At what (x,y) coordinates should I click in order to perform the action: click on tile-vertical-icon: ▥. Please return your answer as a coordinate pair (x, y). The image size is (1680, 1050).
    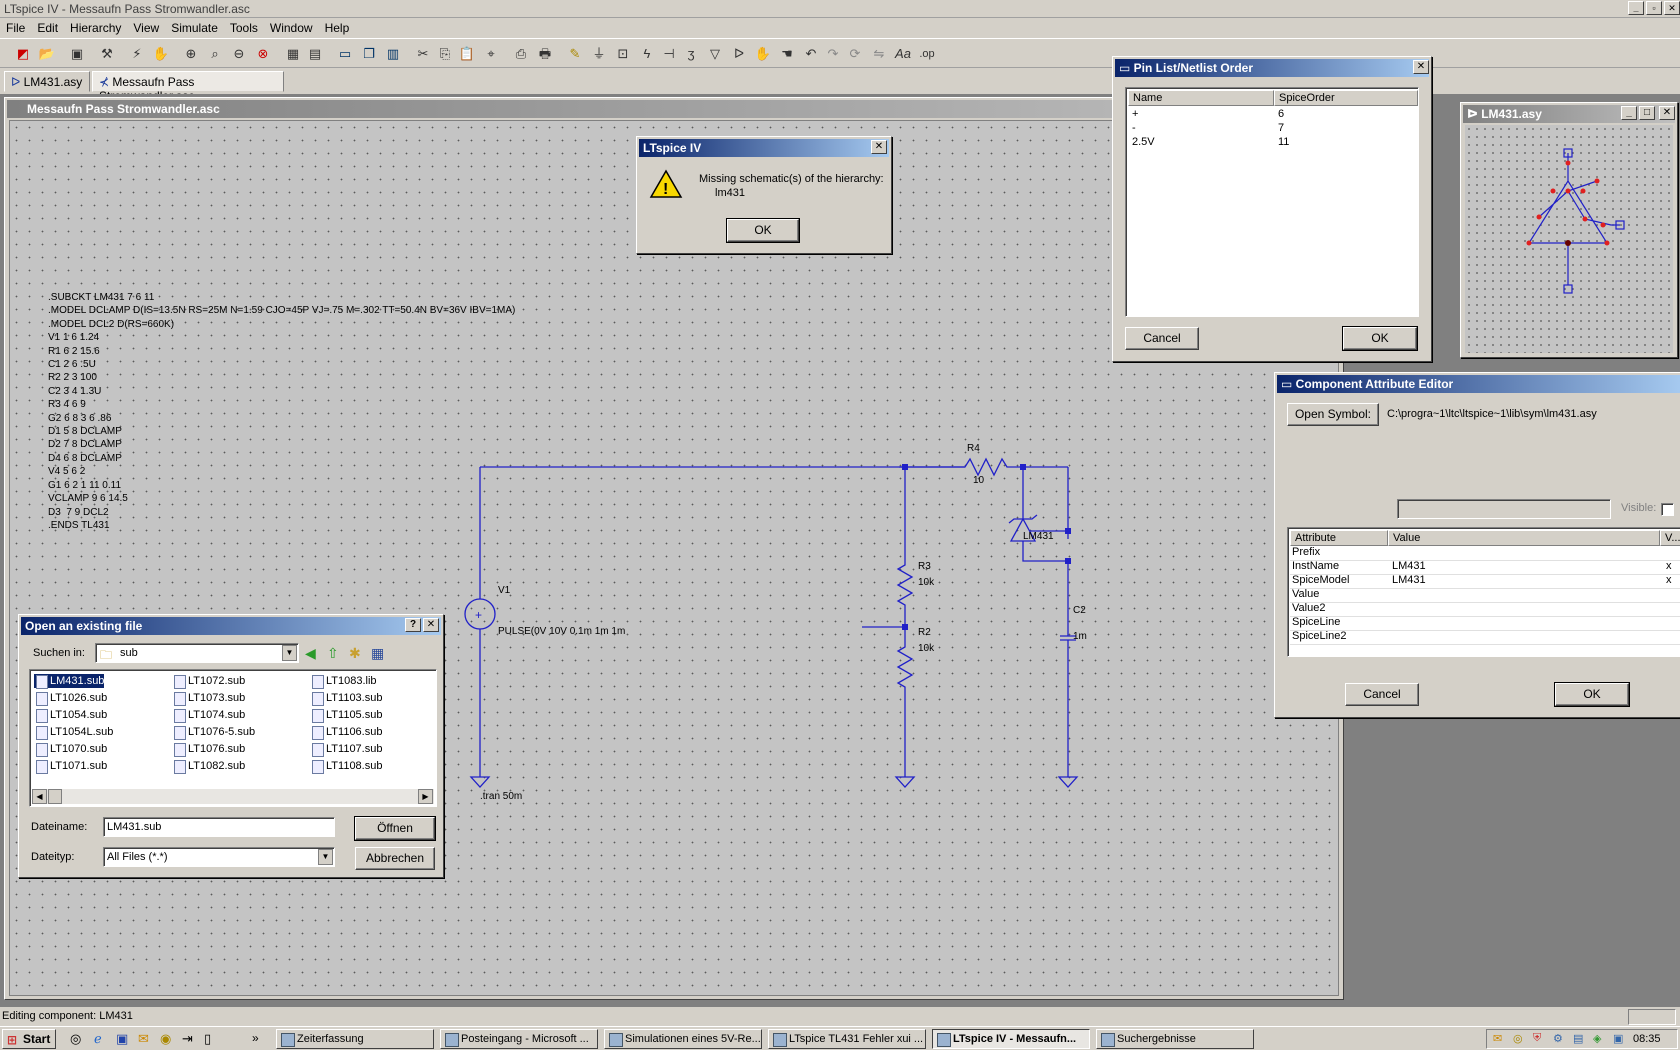
    Looking at the image, I should click on (393, 54).